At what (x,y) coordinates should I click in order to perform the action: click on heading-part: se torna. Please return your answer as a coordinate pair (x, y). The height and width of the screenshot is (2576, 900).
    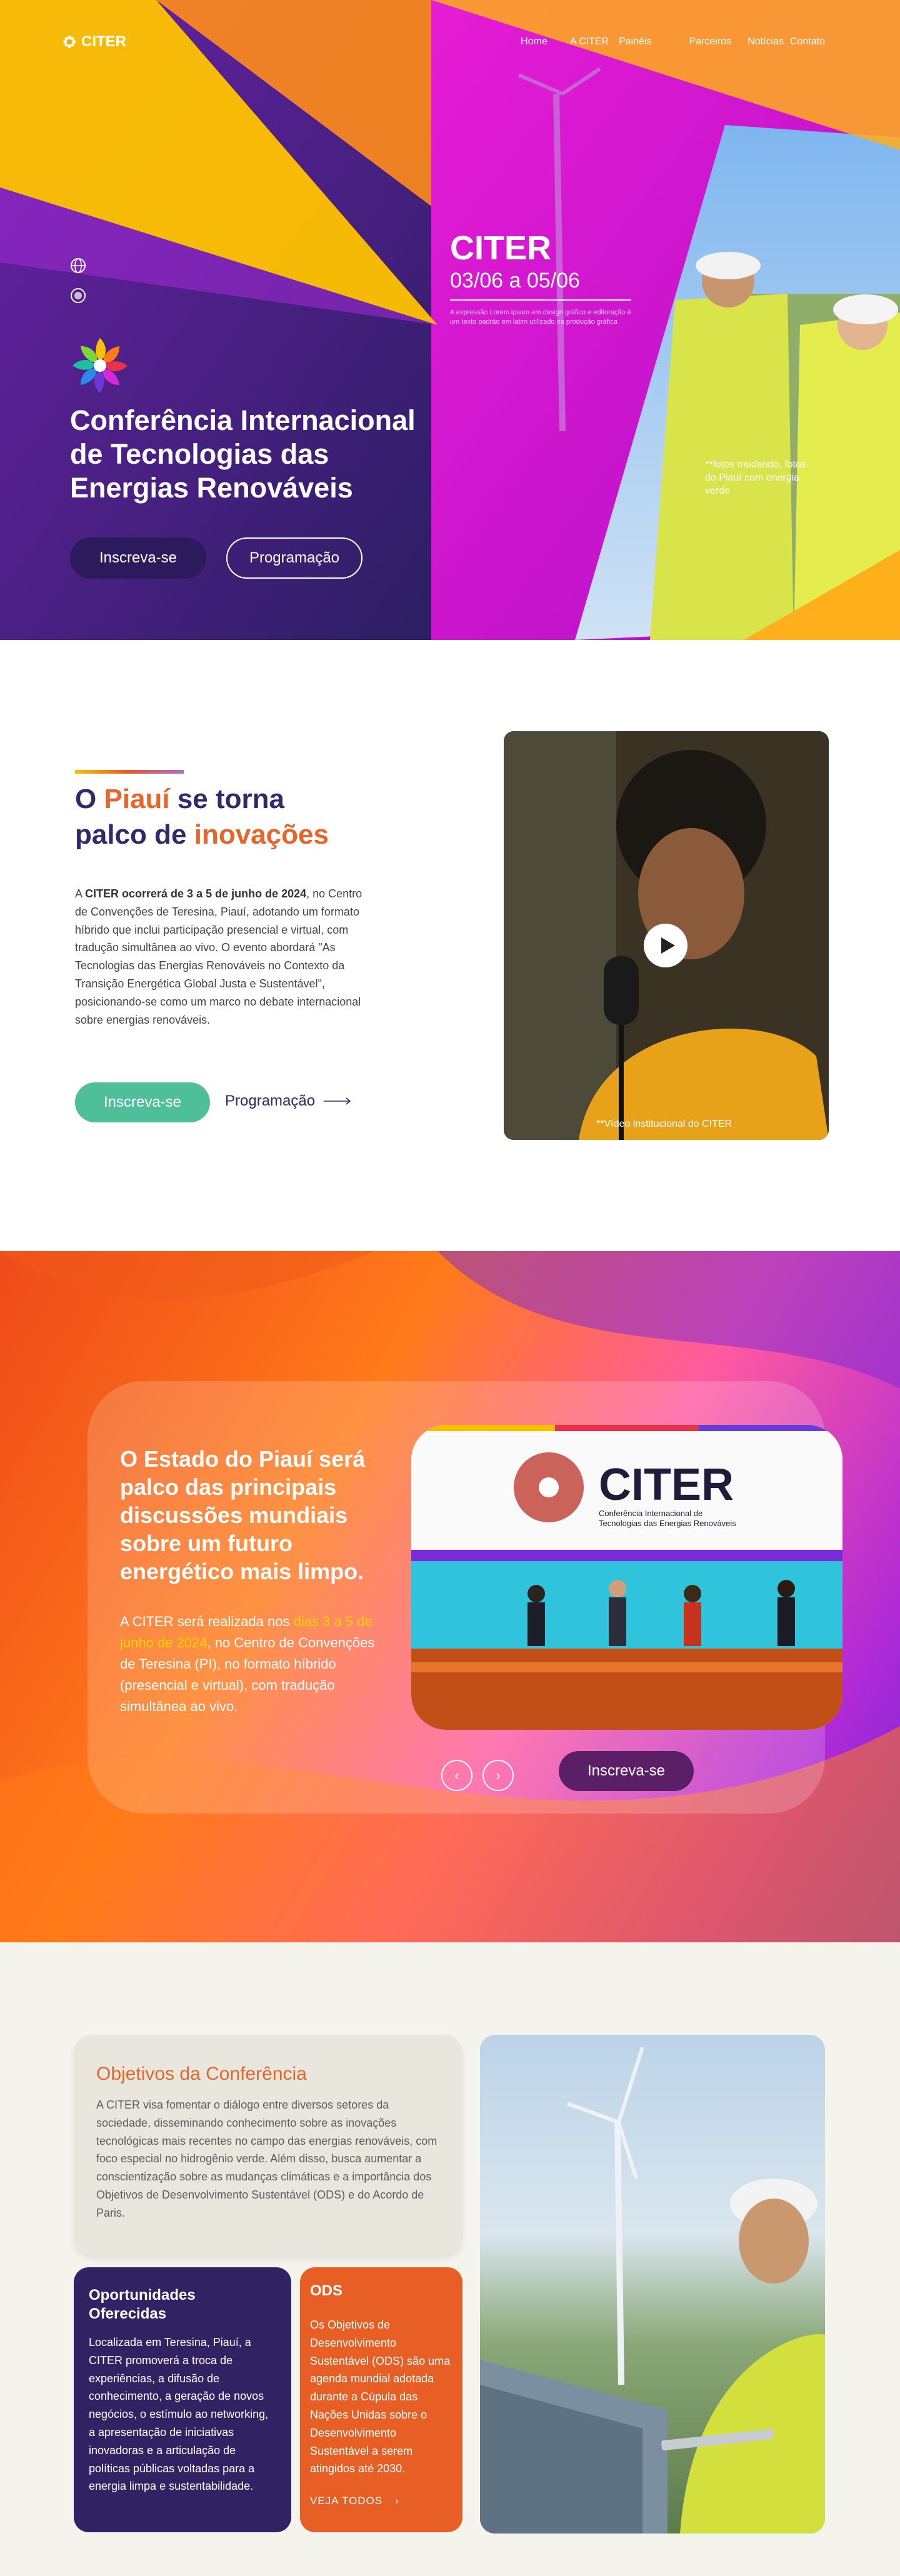
    Looking at the image, I should click on (227, 799).